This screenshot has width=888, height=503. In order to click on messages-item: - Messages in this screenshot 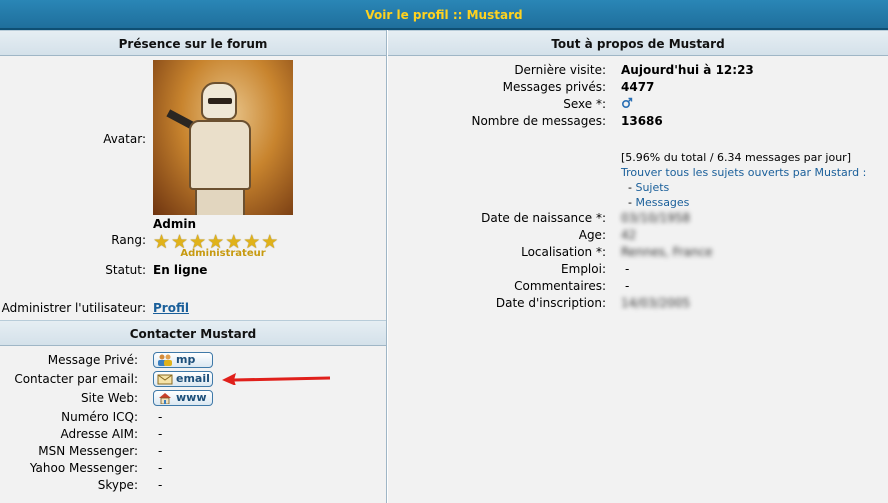, I will do `click(659, 202)`.